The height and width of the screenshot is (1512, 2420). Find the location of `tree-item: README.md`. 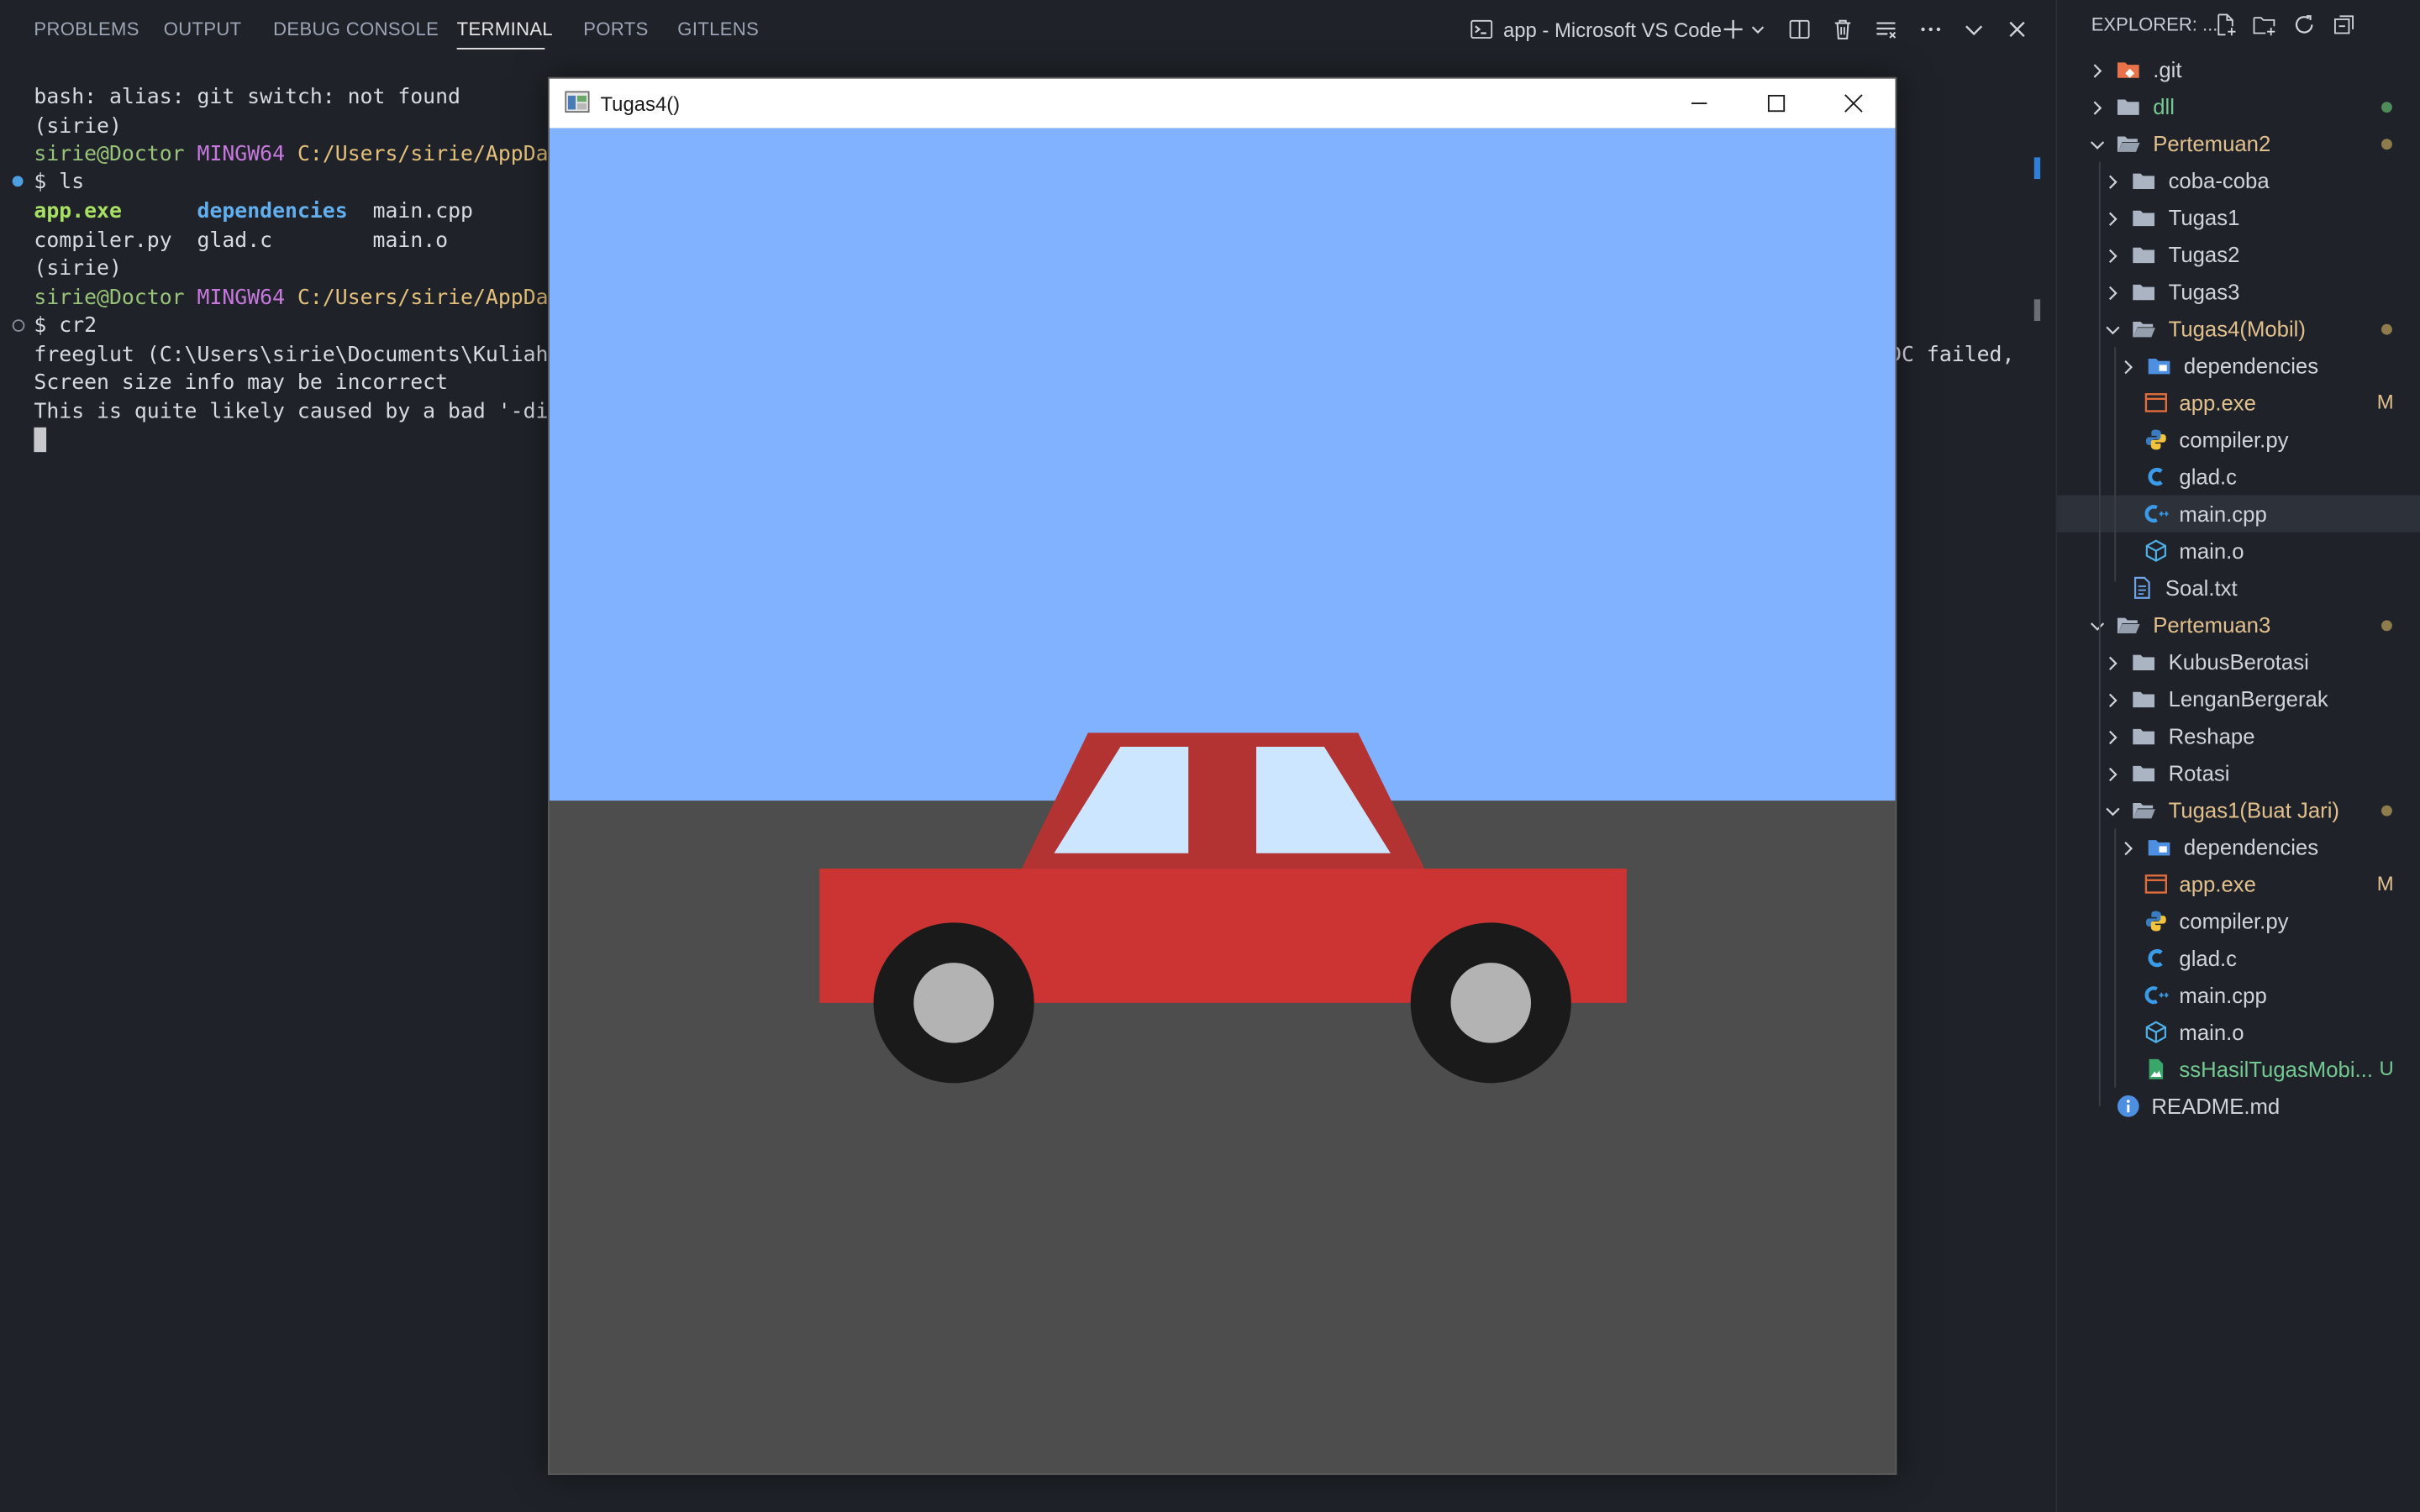

tree-item: README.md is located at coordinates (2238, 1106).